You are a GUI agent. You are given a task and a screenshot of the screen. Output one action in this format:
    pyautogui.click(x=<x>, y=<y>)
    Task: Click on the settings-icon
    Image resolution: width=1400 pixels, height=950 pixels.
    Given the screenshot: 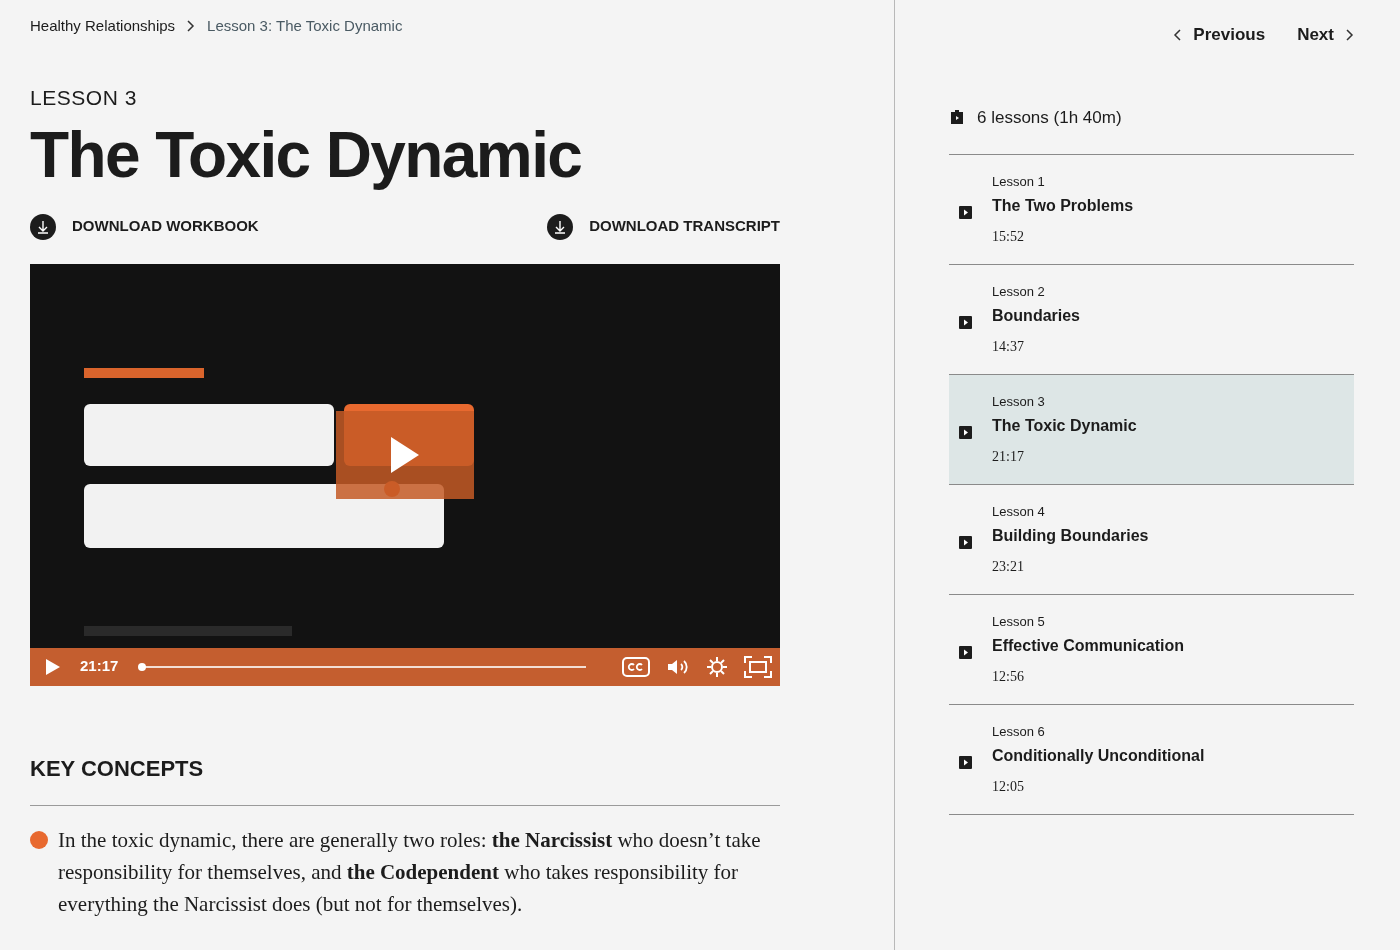 What is the action you would take?
    pyautogui.click(x=717, y=666)
    